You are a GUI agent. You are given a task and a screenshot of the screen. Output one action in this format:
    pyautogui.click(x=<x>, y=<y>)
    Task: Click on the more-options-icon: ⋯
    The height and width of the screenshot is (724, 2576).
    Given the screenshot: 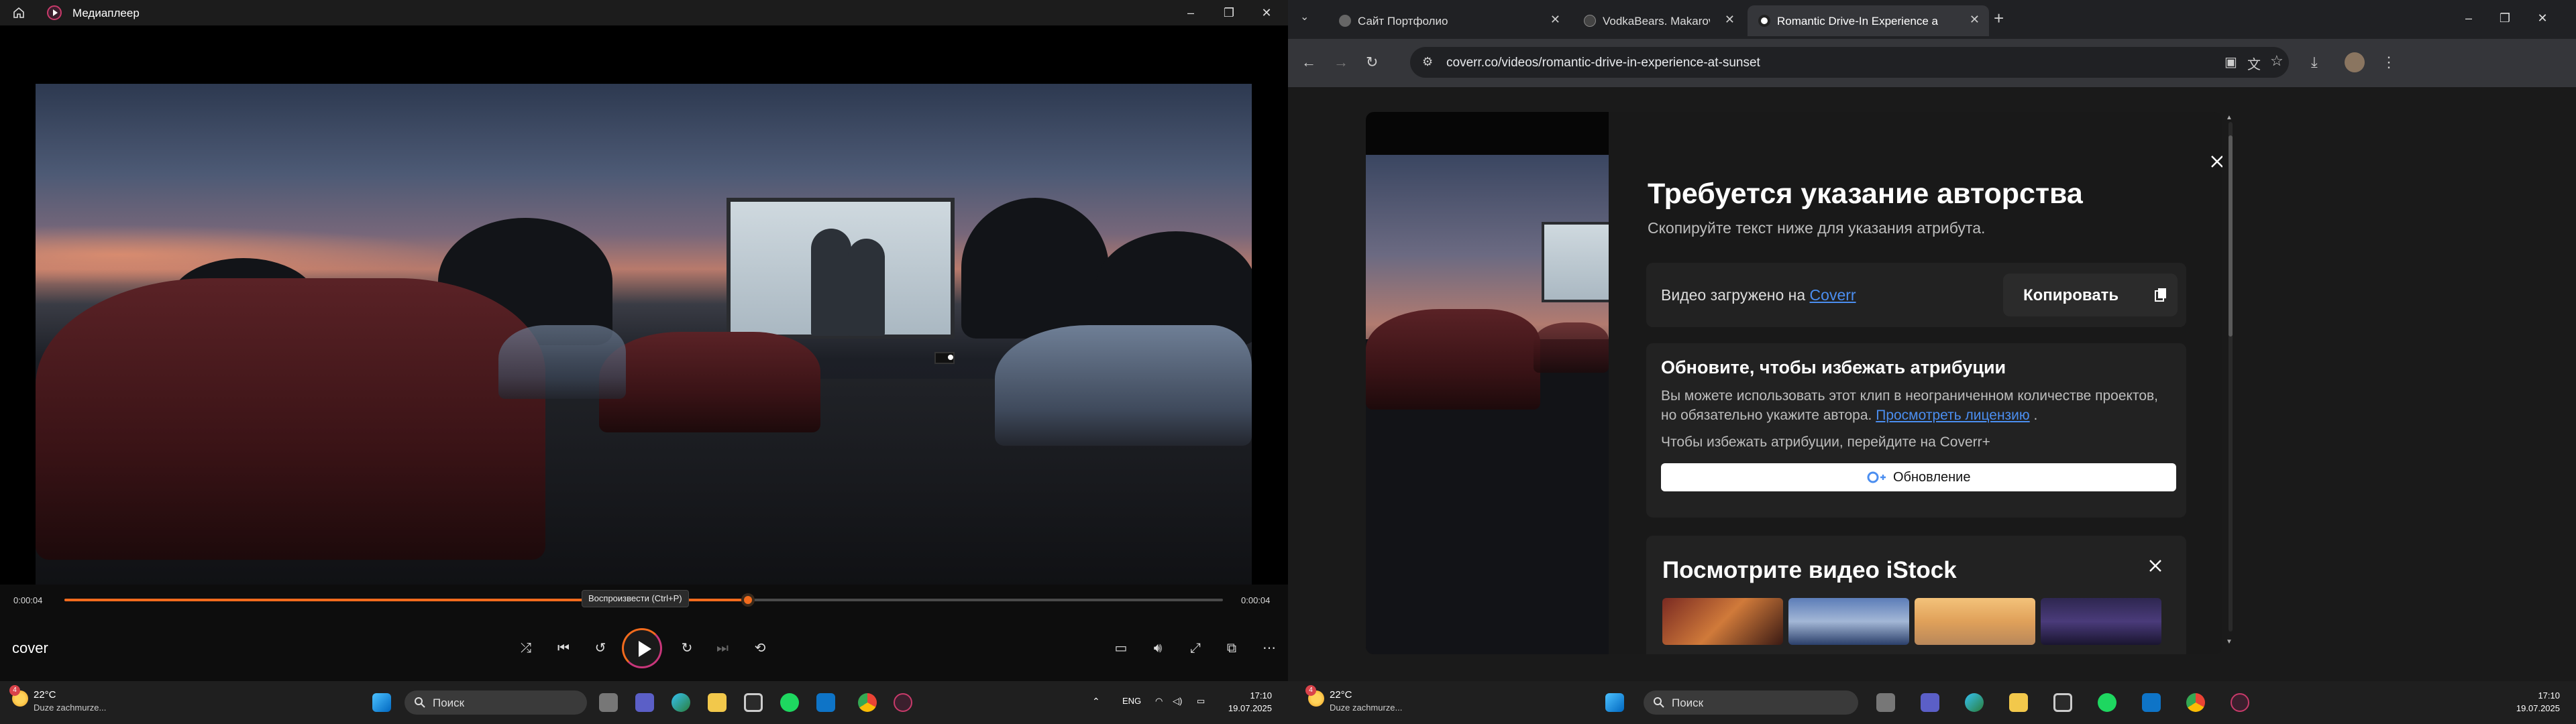 What is the action you would take?
    pyautogui.click(x=1269, y=648)
    